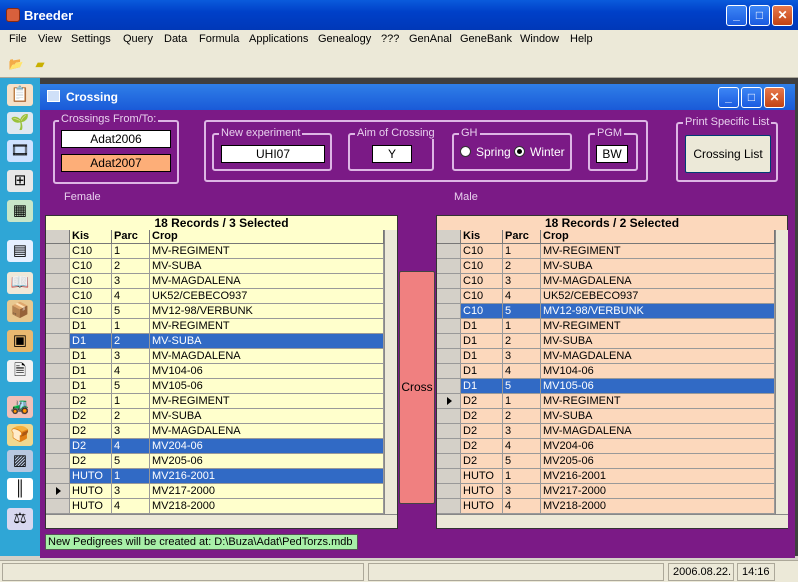 This screenshot has width=798, height=582. What do you see at coordinates (91, 237) in the screenshot?
I see `female-col-kis: Kis` at bounding box center [91, 237].